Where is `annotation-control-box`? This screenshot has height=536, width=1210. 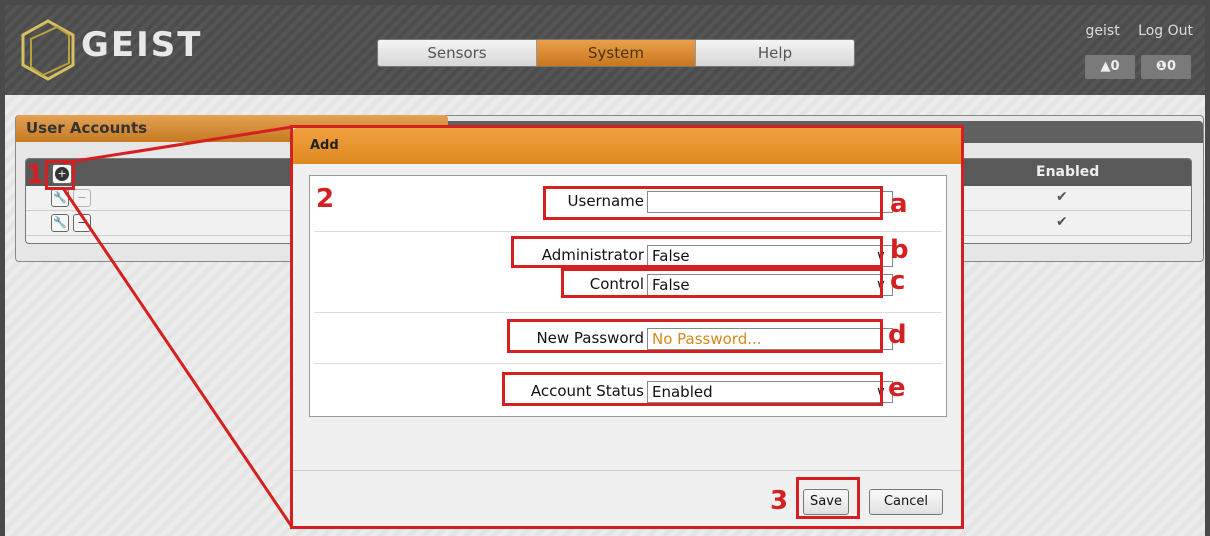 annotation-control-box is located at coordinates (722, 283).